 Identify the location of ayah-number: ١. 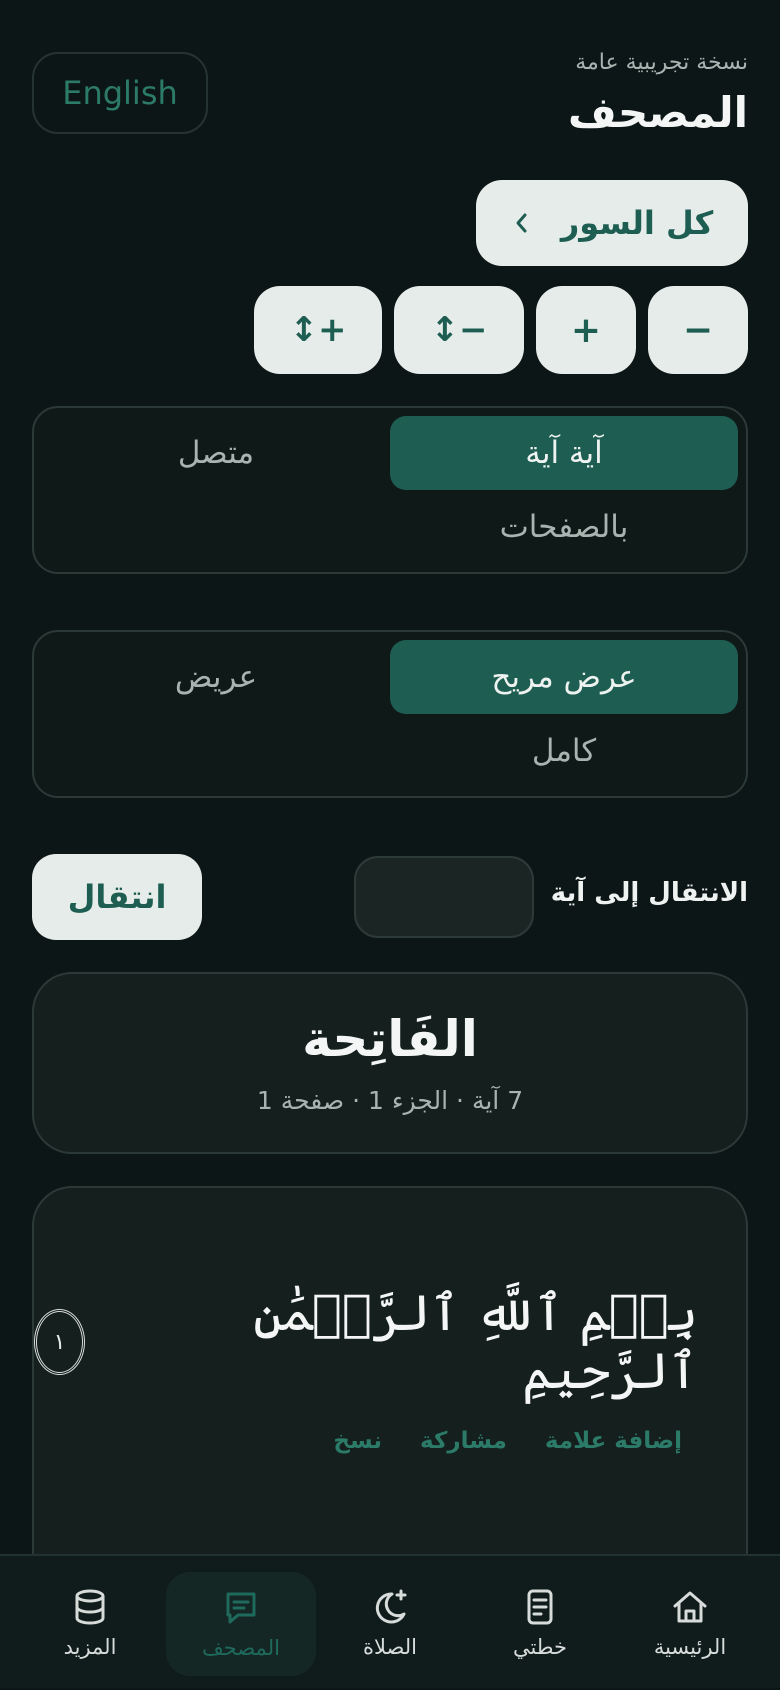
(59, 1342).